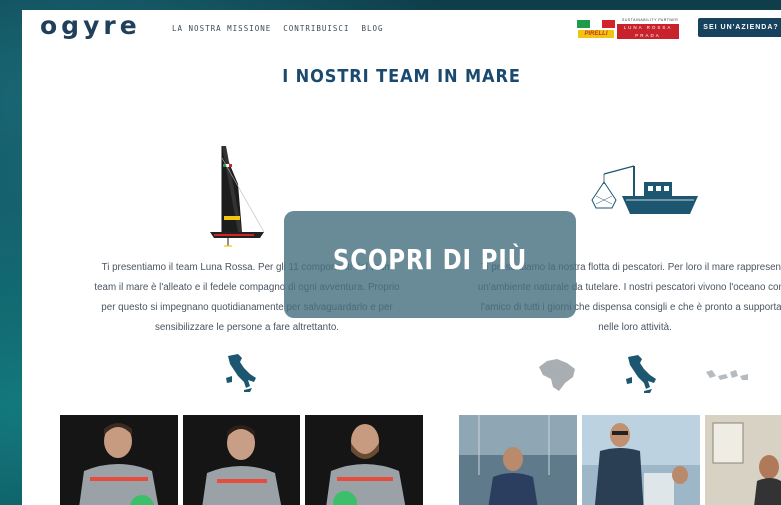 The height and width of the screenshot is (505, 781). I want to click on ogyre-logo: ogyre, so click(90, 25).